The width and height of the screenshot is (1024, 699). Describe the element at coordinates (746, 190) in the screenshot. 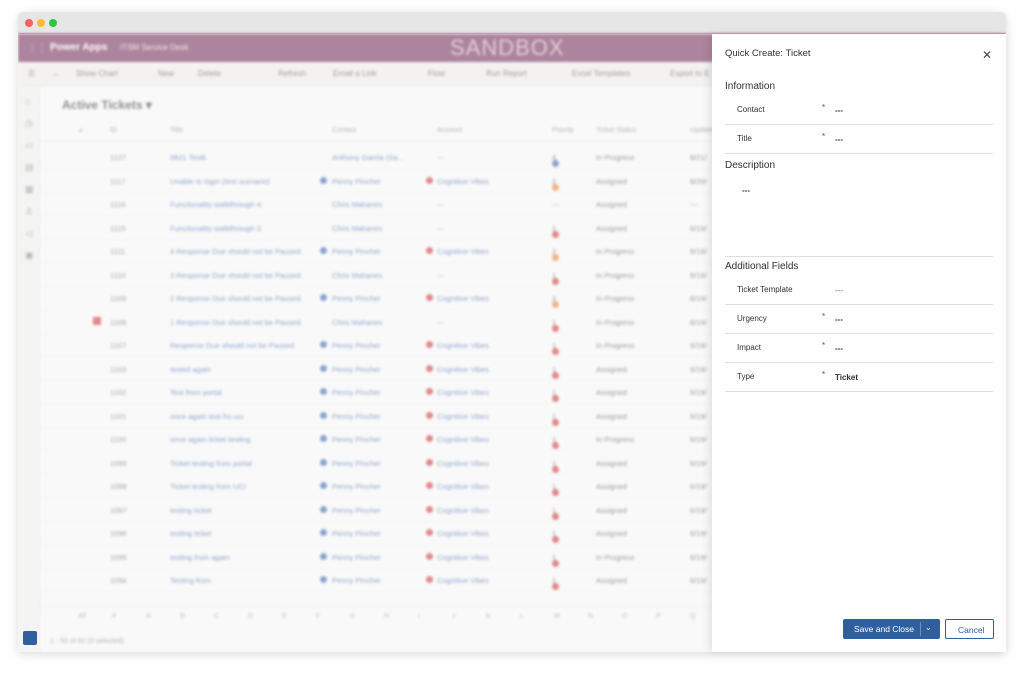

I see `description-value: ---` at that location.